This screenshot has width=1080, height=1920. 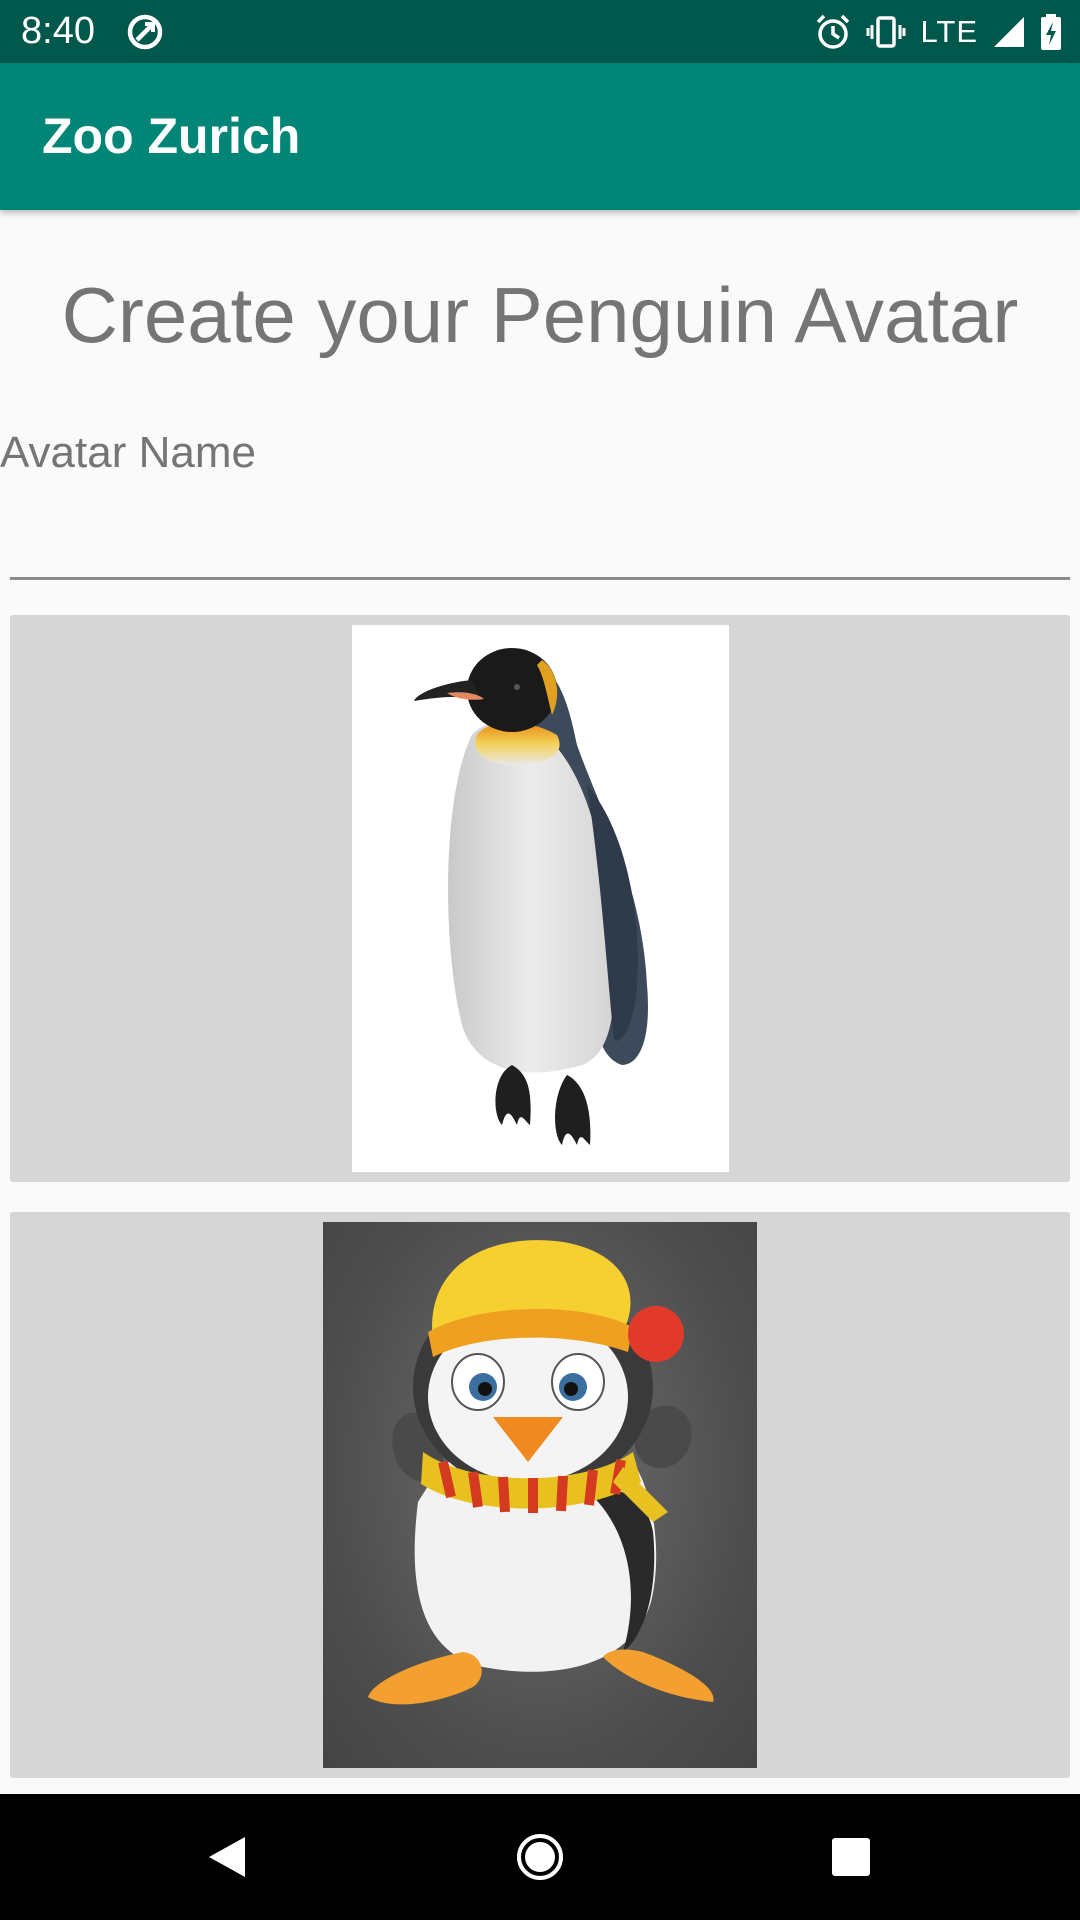 What do you see at coordinates (540, 136) in the screenshot?
I see `app-bar: Zoo Zurich` at bounding box center [540, 136].